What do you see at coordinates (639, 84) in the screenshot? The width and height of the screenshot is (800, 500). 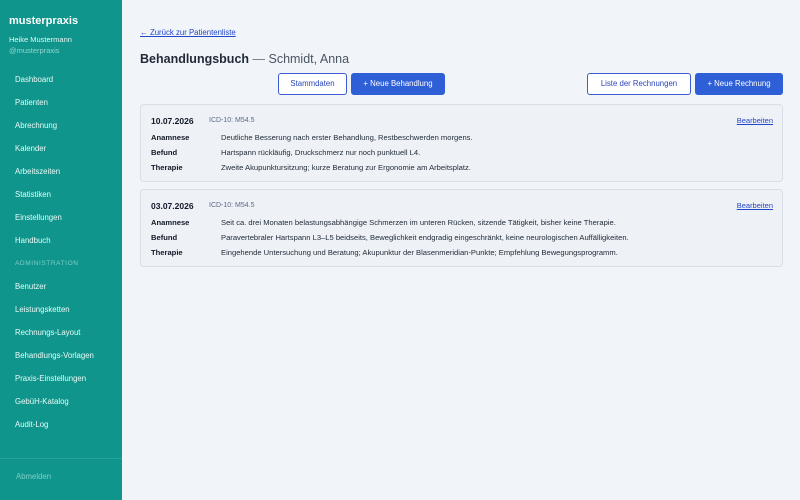 I see `invoice-list-button: Liste der Rechnungen` at bounding box center [639, 84].